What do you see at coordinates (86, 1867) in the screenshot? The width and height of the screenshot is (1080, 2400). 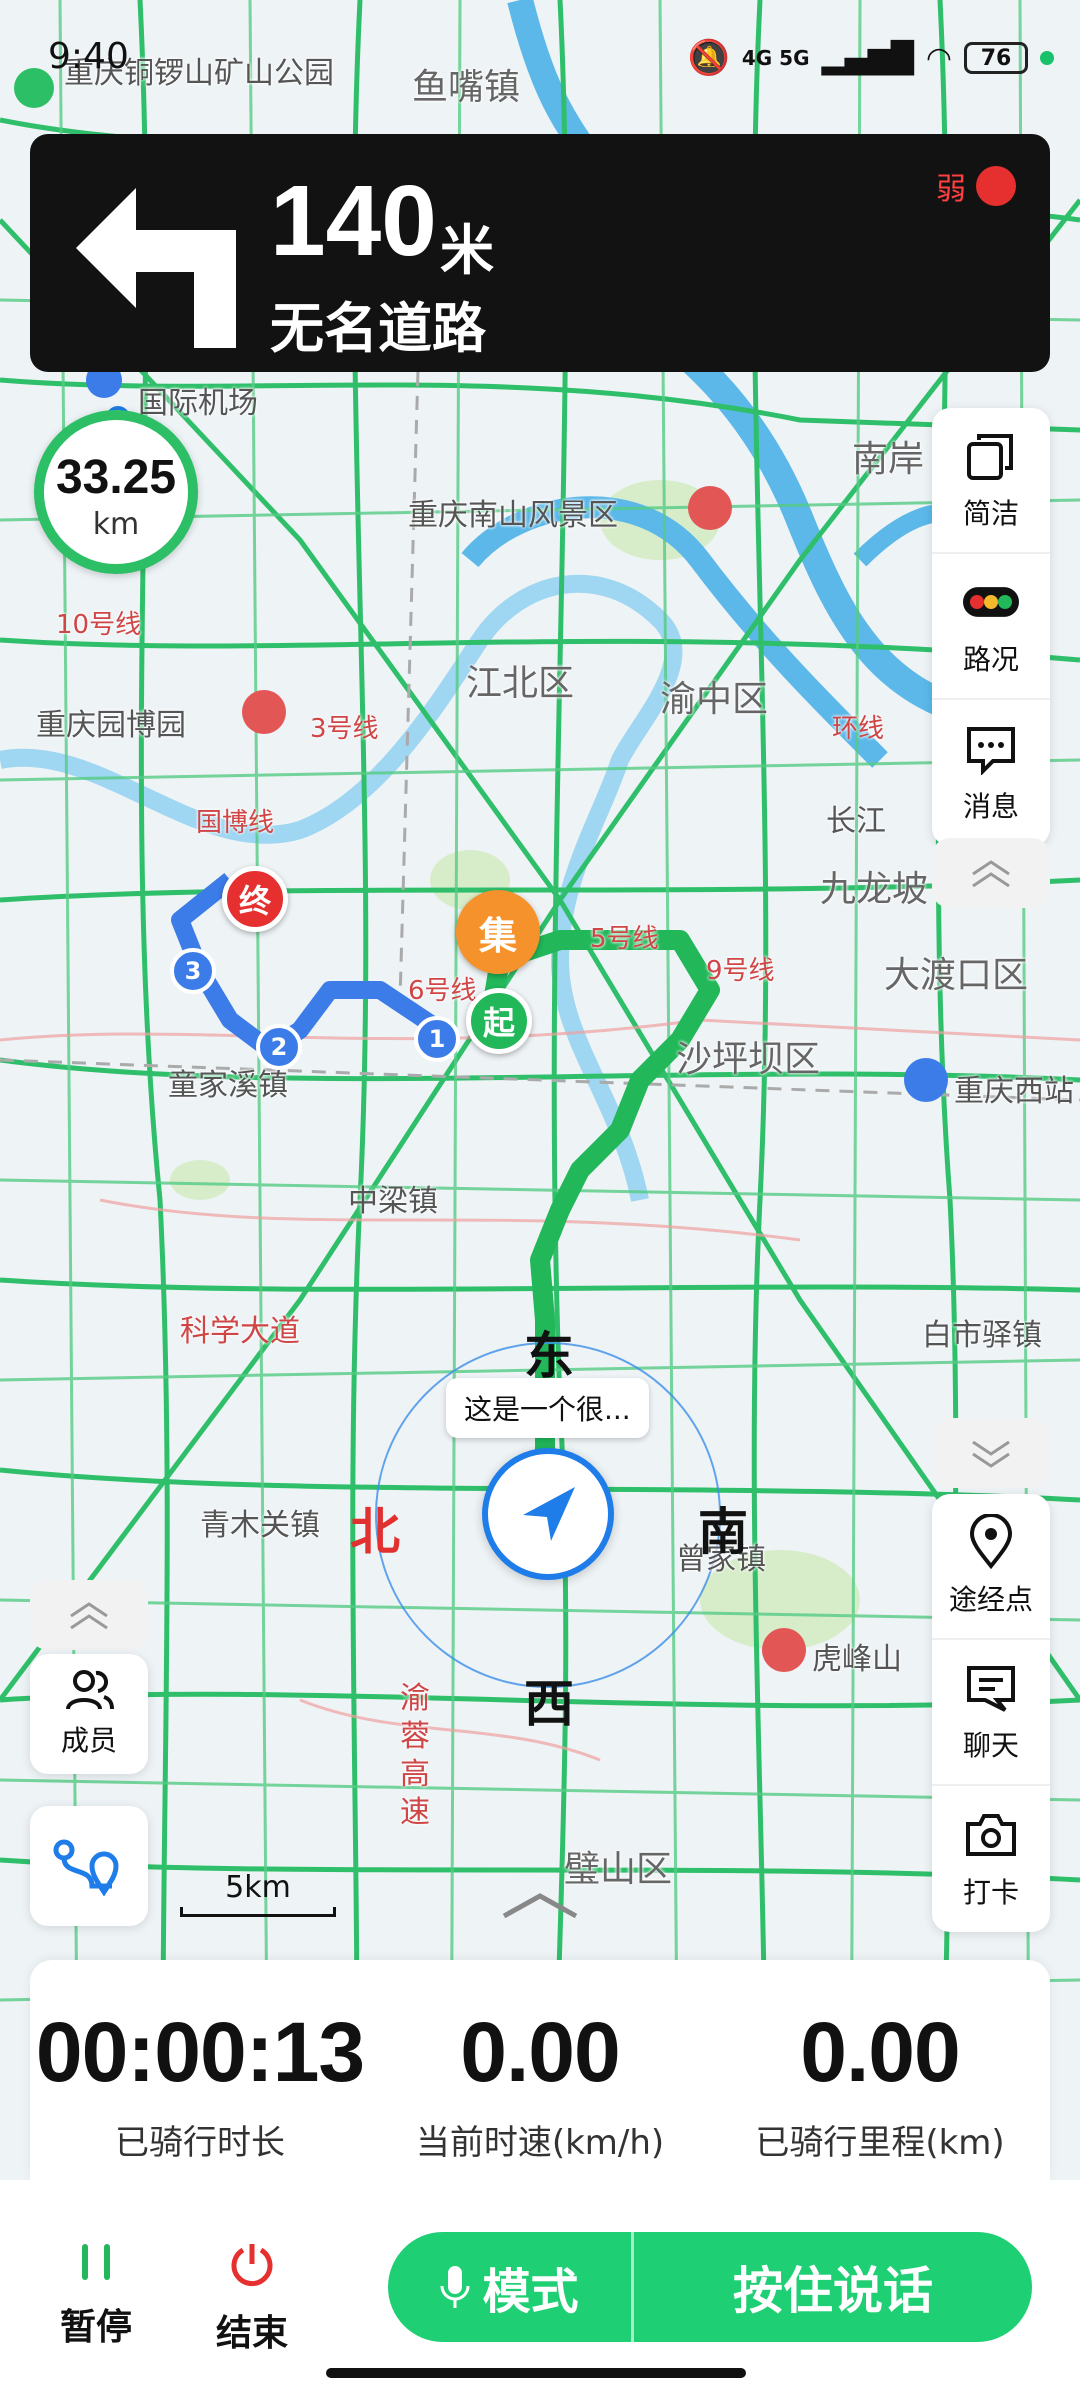 I see `route-icon` at bounding box center [86, 1867].